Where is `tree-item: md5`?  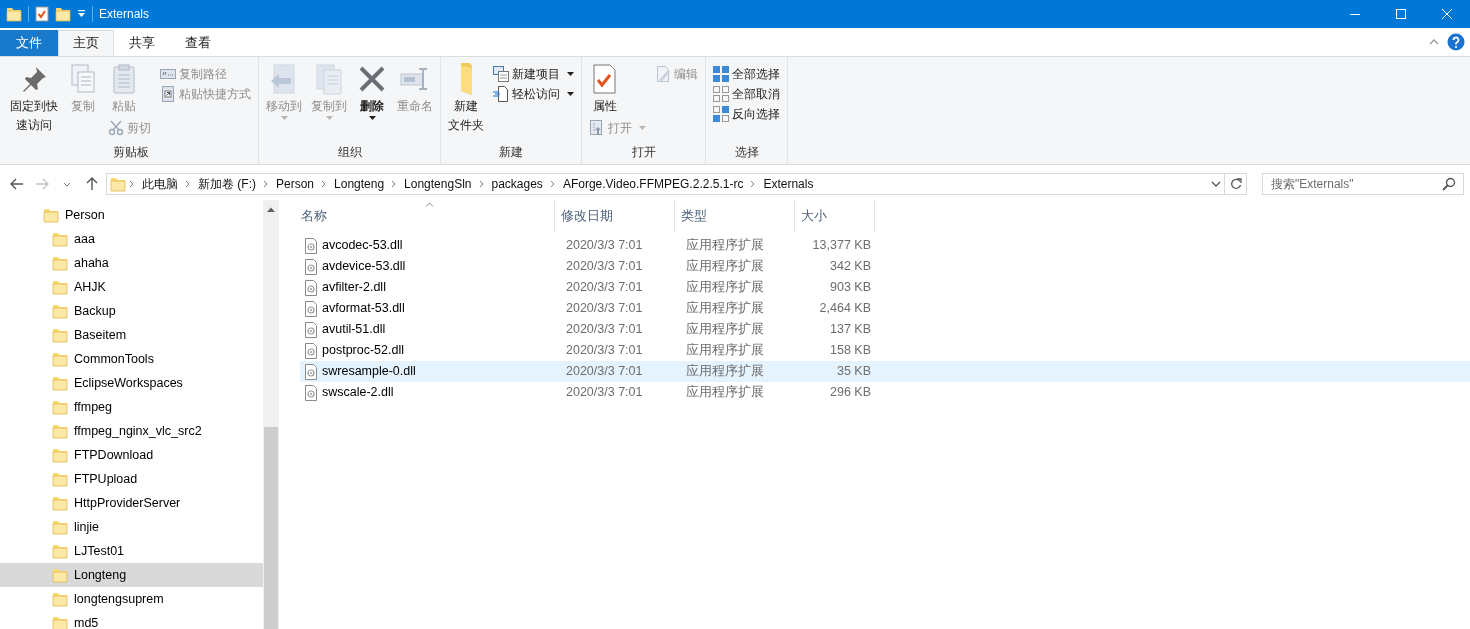 tree-item: md5 is located at coordinates (131, 620).